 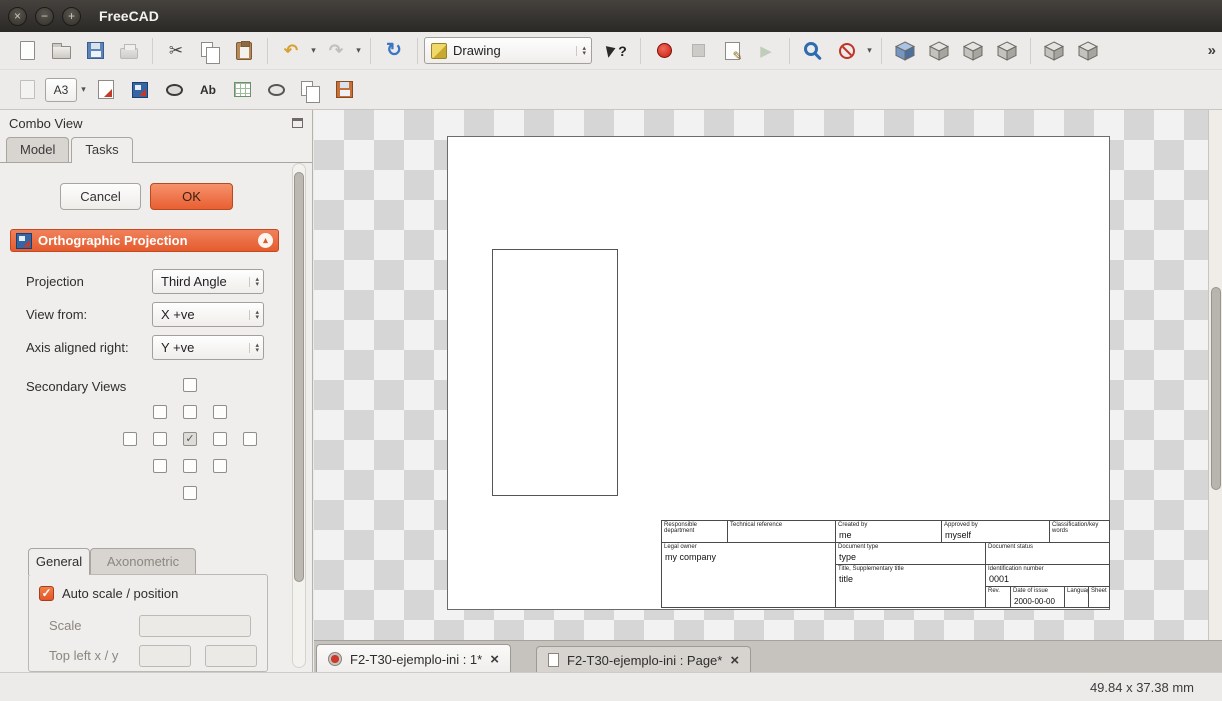 I want to click on spreadsheet-view-button, so click(x=242, y=90).